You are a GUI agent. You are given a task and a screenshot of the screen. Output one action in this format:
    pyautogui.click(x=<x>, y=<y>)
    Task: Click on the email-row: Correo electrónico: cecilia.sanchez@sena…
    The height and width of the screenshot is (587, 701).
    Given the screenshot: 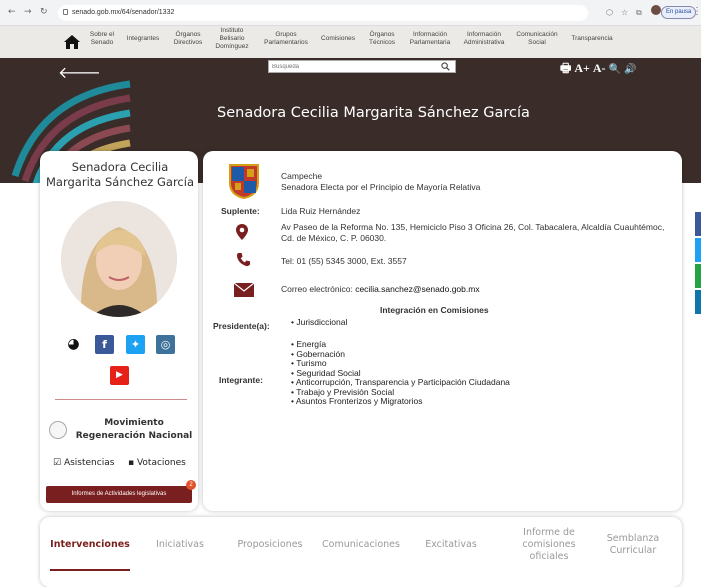 What is the action you would take?
    pyautogui.click(x=380, y=289)
    